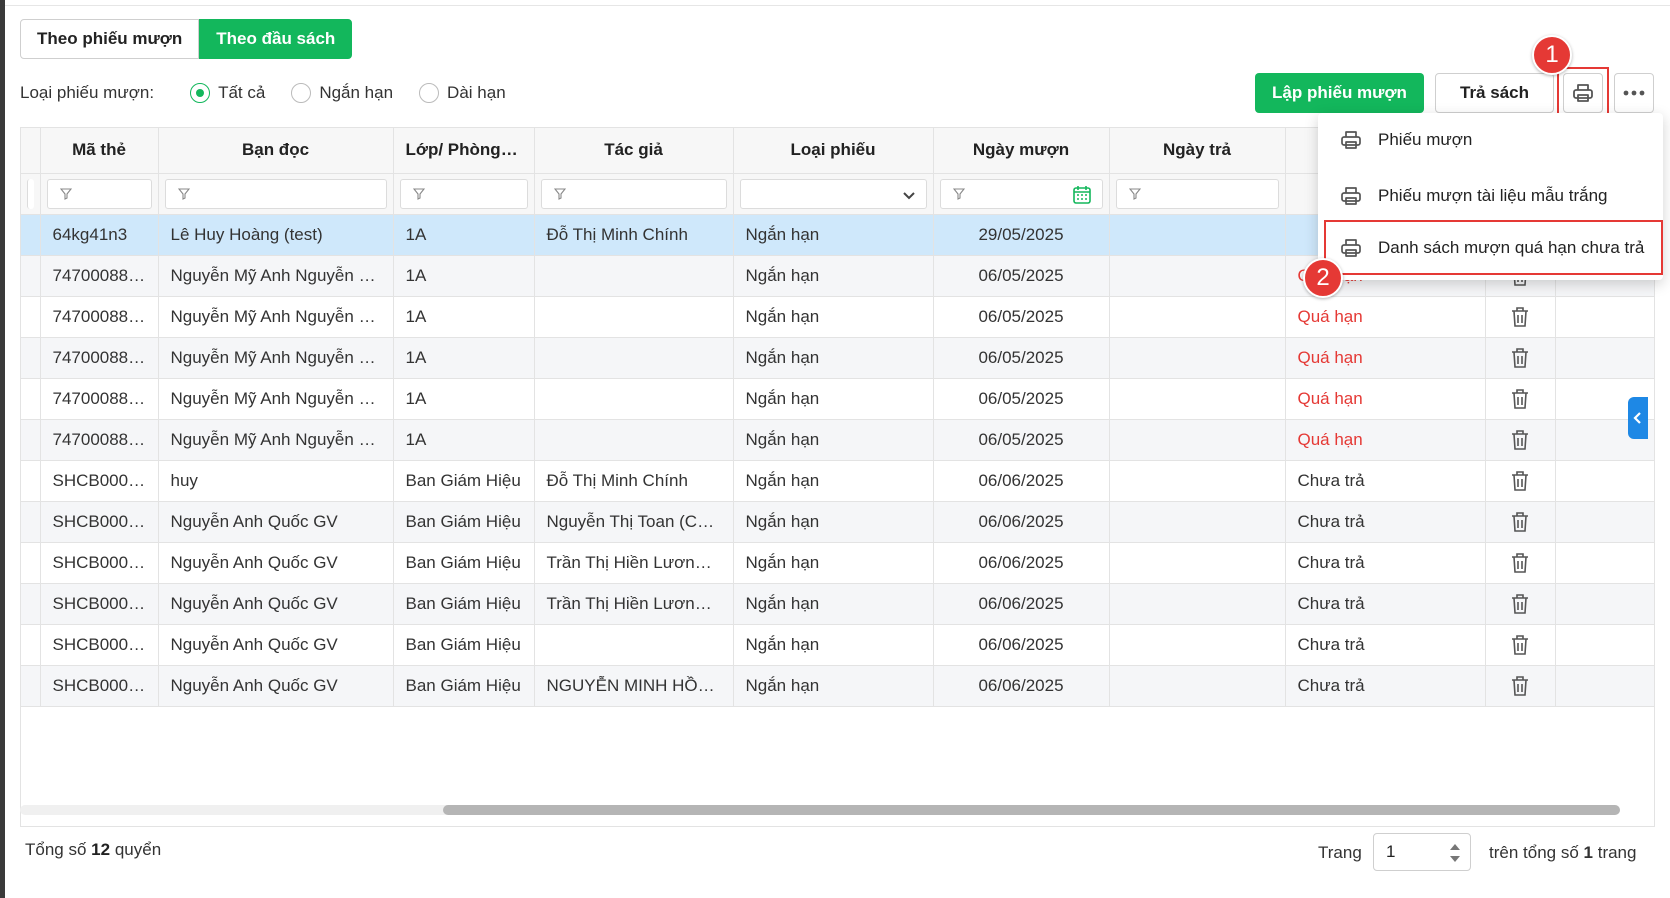 This screenshot has width=1670, height=898. Describe the element at coordinates (1021, 193) in the screenshot. I see `filter-ngay-muon-input` at that location.